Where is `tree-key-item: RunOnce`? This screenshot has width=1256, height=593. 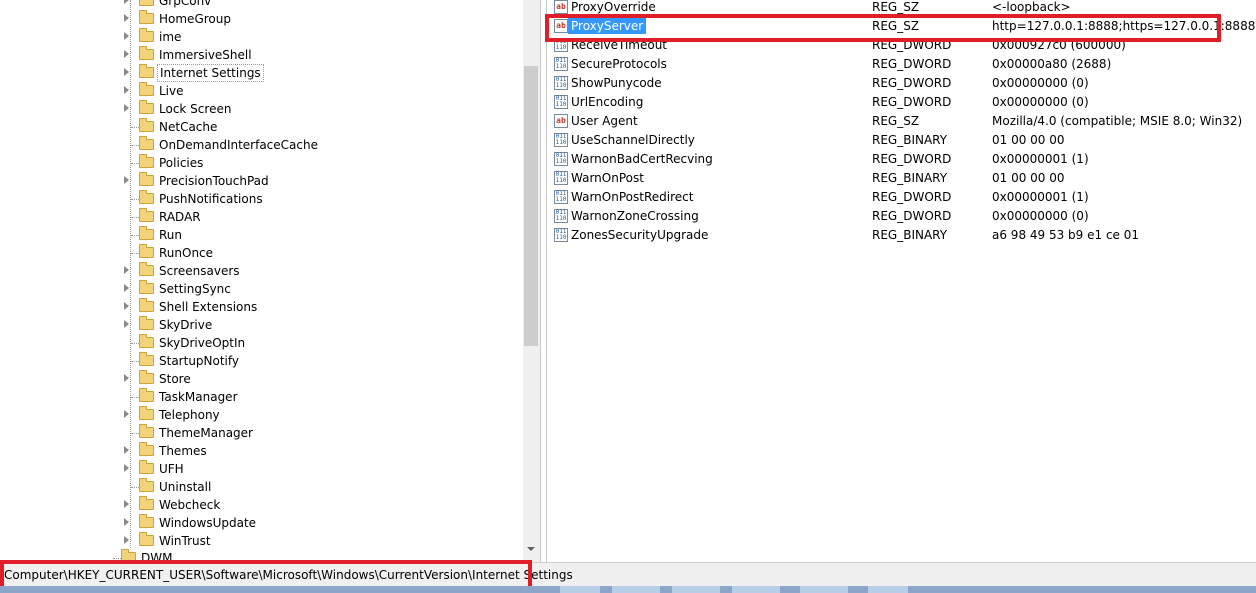
tree-key-item: RunOnce is located at coordinates (260, 253).